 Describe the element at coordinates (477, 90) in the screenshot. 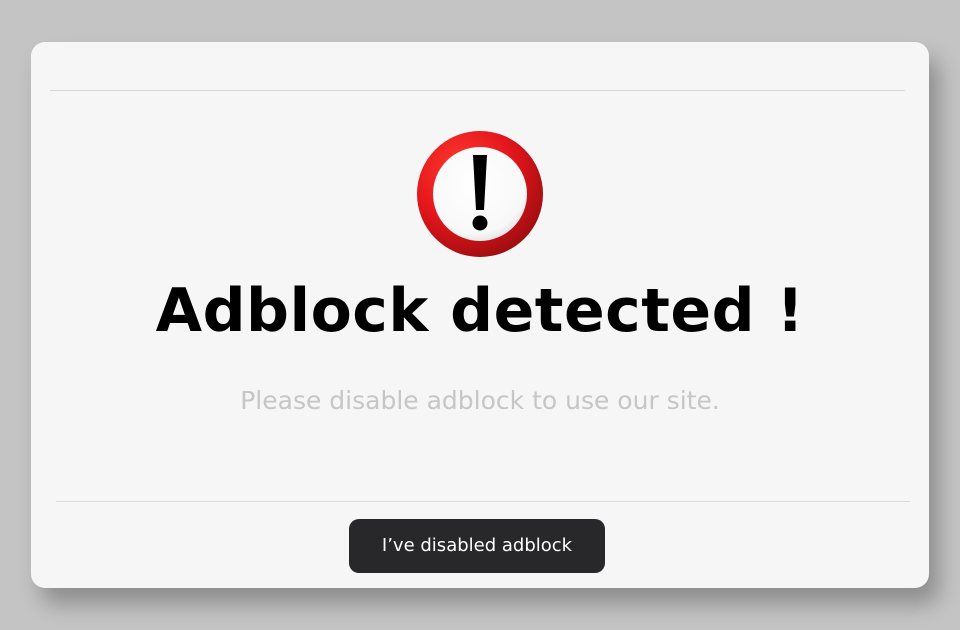

I see `top-divider` at that location.